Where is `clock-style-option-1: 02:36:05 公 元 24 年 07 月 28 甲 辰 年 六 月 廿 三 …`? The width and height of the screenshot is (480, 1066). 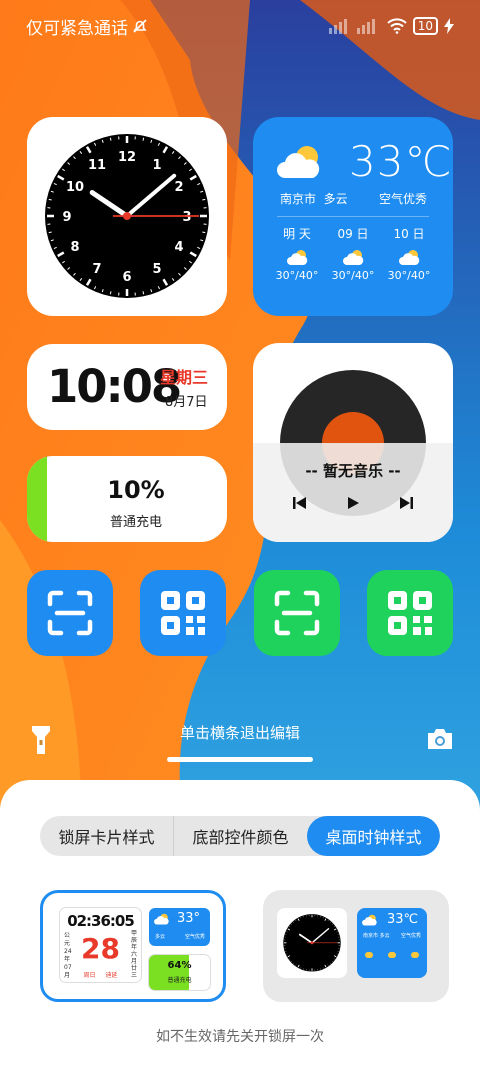 clock-style-option-1: 02:36:05 公 元 24 年 07 月 28 甲 辰 年 六 月 廿 三 … is located at coordinates (133, 946).